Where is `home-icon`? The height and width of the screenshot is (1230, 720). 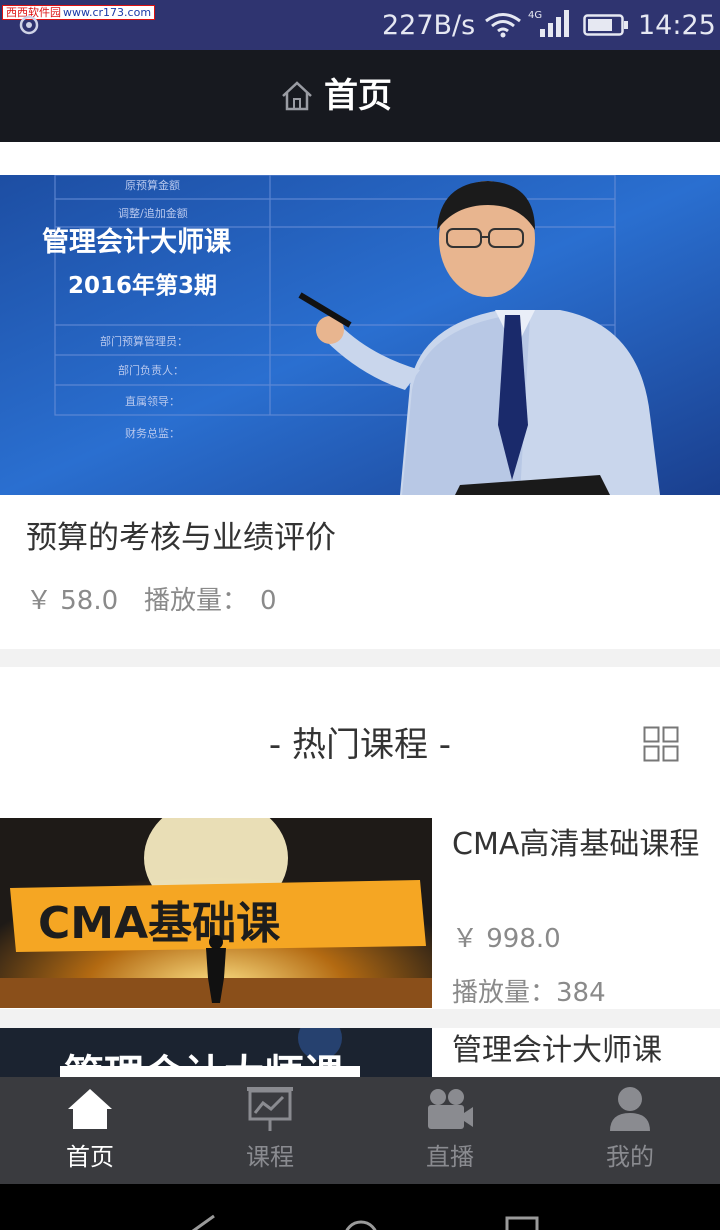 home-icon is located at coordinates (90, 1109).